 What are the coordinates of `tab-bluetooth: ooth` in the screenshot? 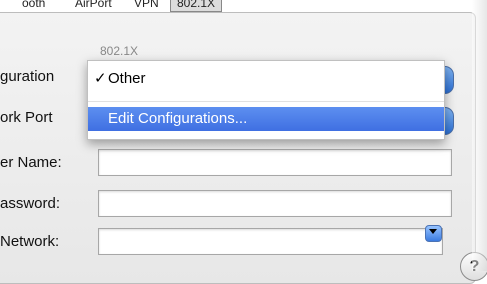 It's located at (33, 5).